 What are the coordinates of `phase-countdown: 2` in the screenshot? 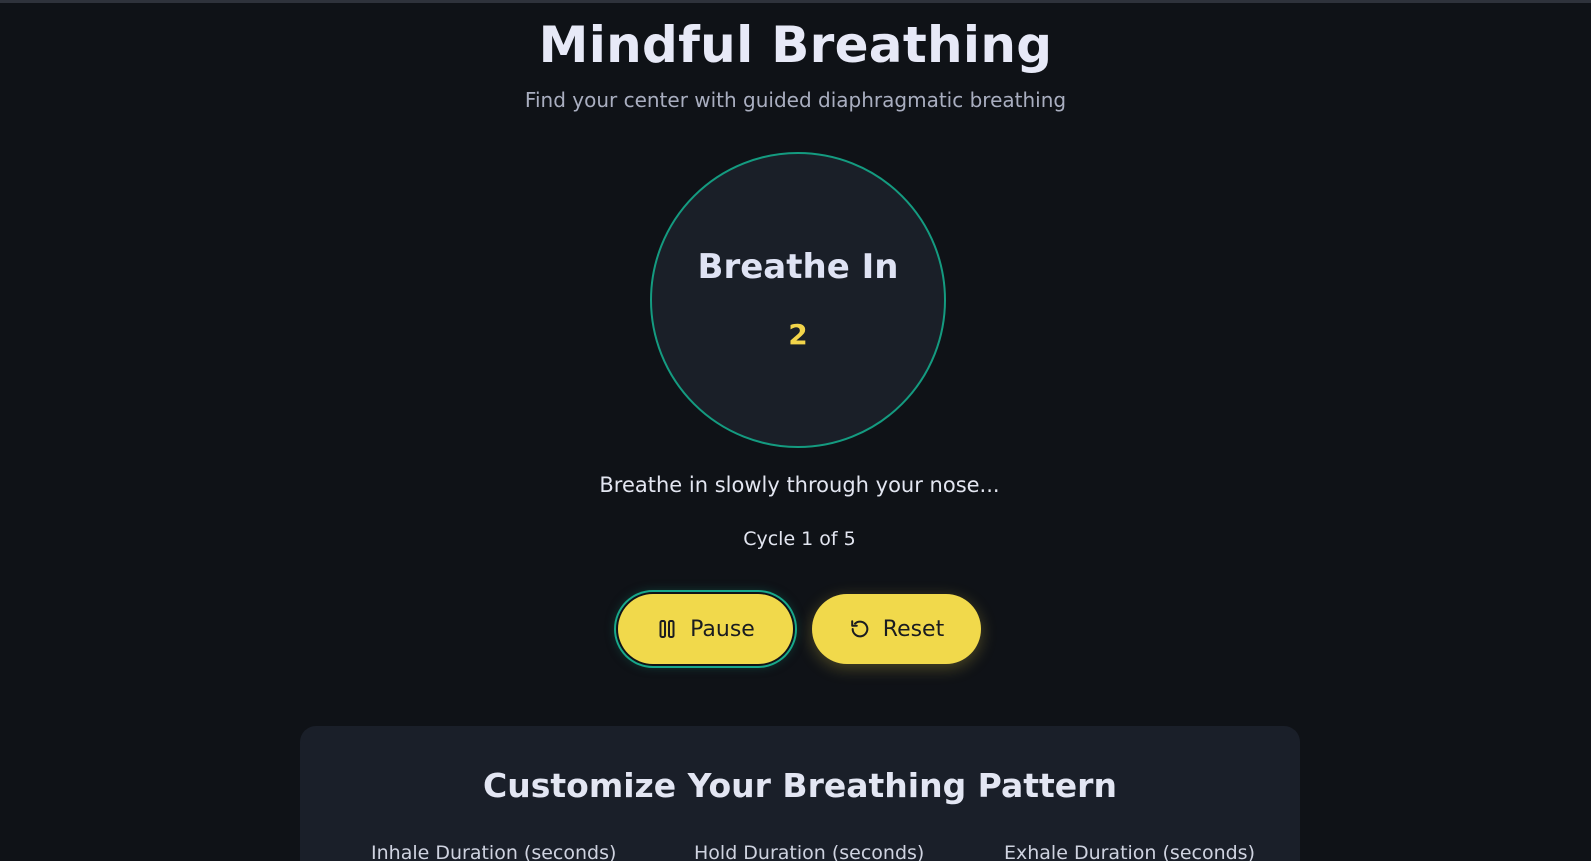 It's located at (798, 334).